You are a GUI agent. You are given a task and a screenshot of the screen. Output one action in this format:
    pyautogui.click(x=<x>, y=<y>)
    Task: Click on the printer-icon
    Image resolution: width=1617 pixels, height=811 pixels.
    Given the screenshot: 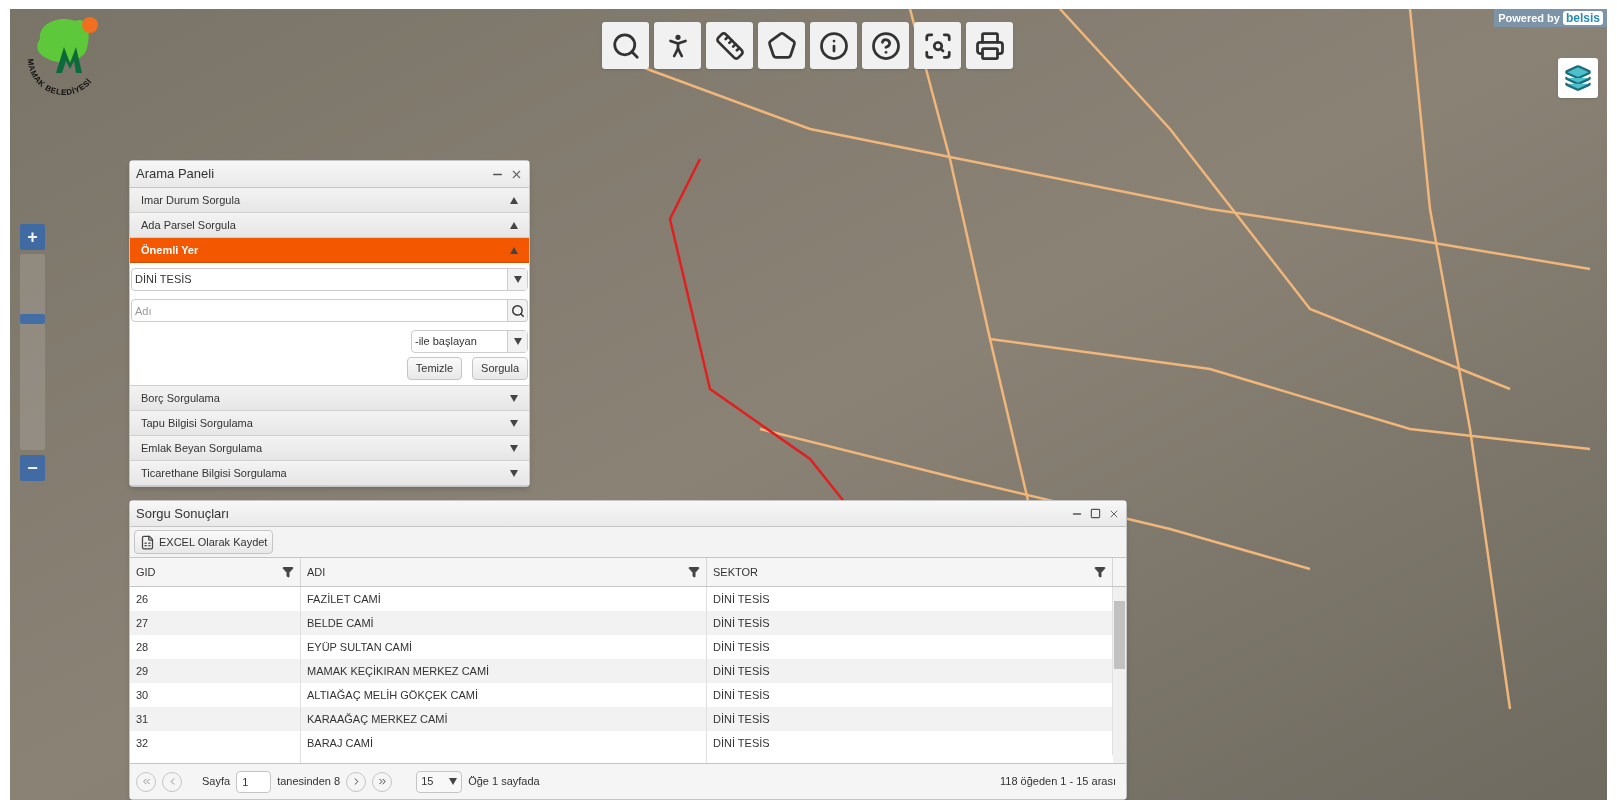 What is the action you would take?
    pyautogui.click(x=989, y=45)
    